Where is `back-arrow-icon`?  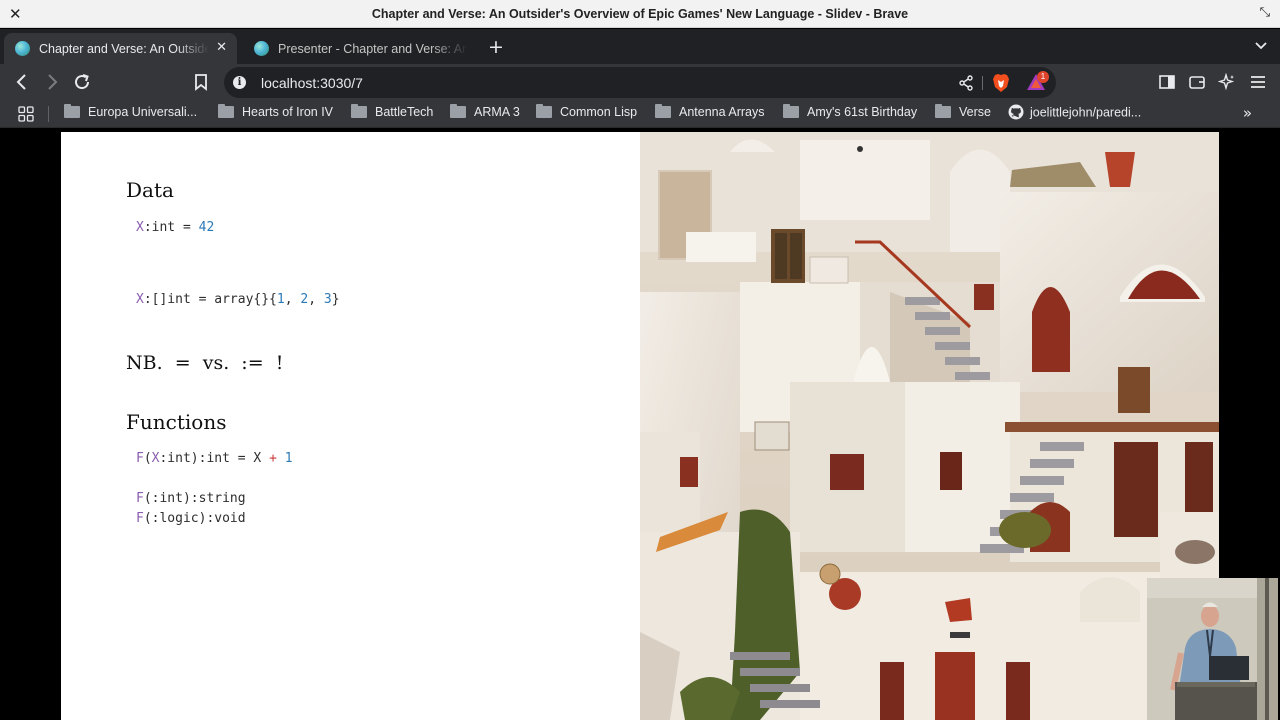
back-arrow-icon is located at coordinates (22, 82).